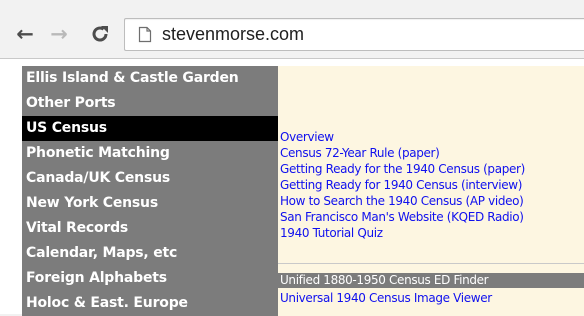 This screenshot has width=584, height=316. I want to click on forward-arrow-icon: →, so click(59, 34).